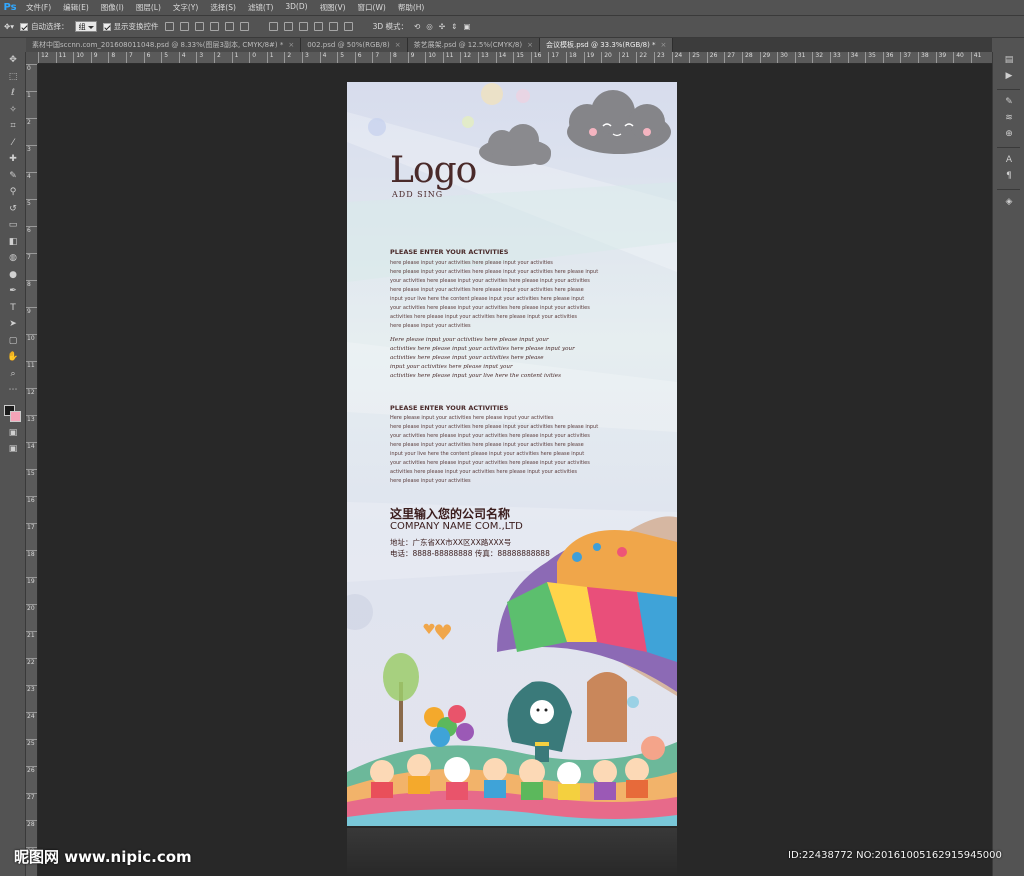 Image resolution: width=1024 pixels, height=876 pixels. I want to click on zoom-tool-icon: ⌕, so click(13, 374).